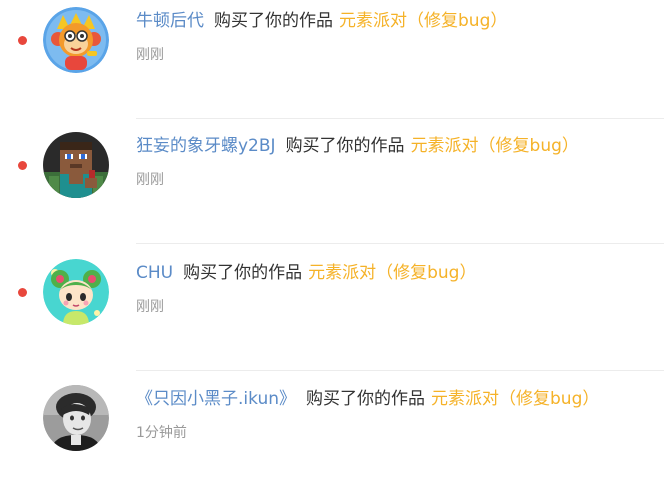 The height and width of the screenshot is (497, 664). Describe the element at coordinates (76, 40) in the screenshot. I see `monkey-cartoon-avatar` at that location.